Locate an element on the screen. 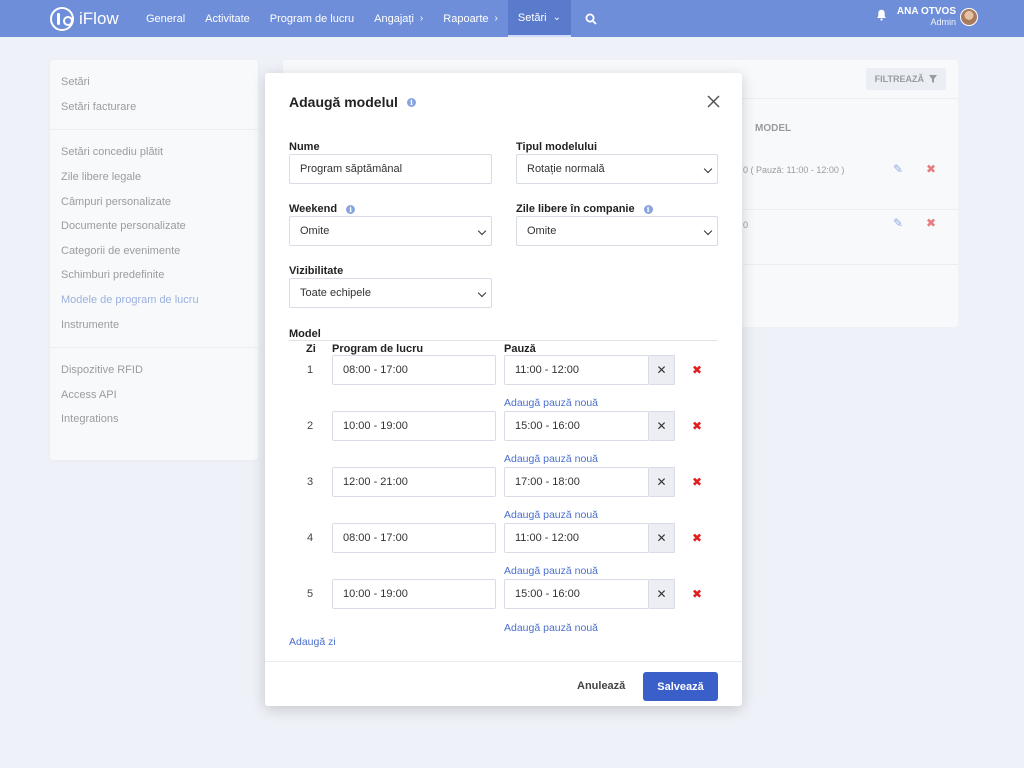 This screenshot has width=1024, height=768. user-menu: ANA OTVOS Admin is located at coordinates (927, 16).